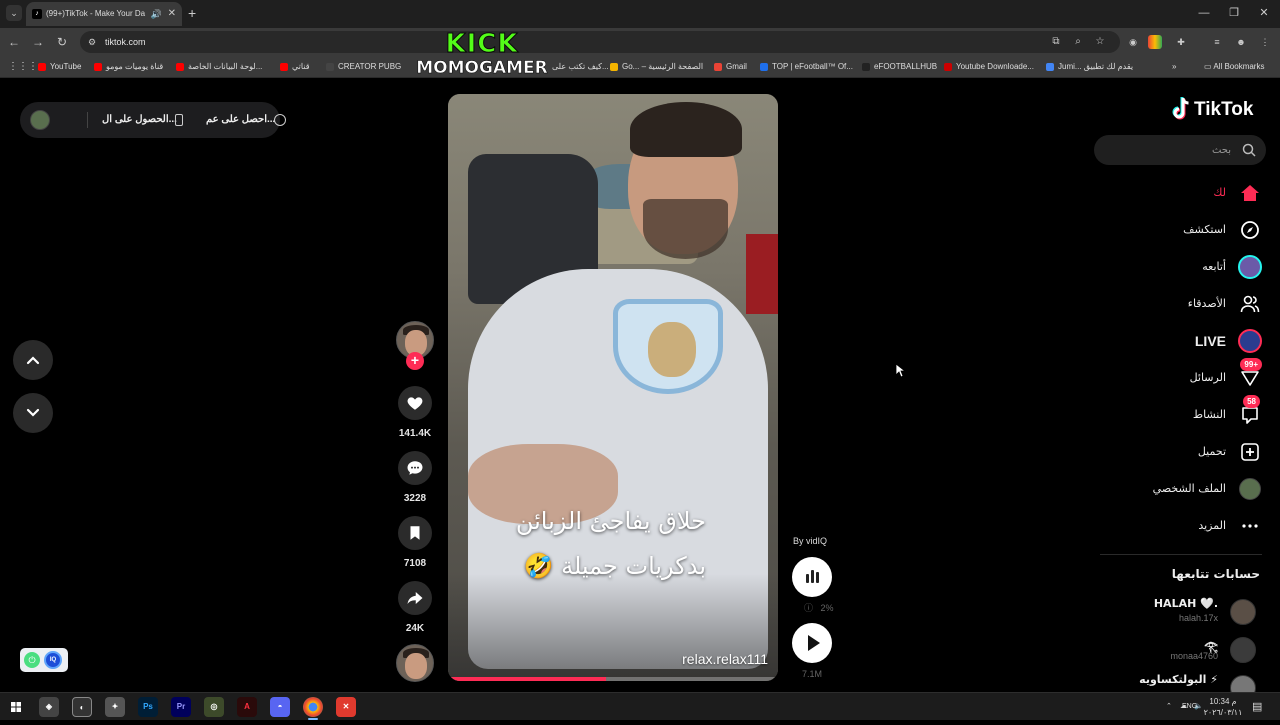 The width and height of the screenshot is (1280, 725). What do you see at coordinates (1189, 707) in the screenshot?
I see `language-indicator: ENG` at bounding box center [1189, 707].